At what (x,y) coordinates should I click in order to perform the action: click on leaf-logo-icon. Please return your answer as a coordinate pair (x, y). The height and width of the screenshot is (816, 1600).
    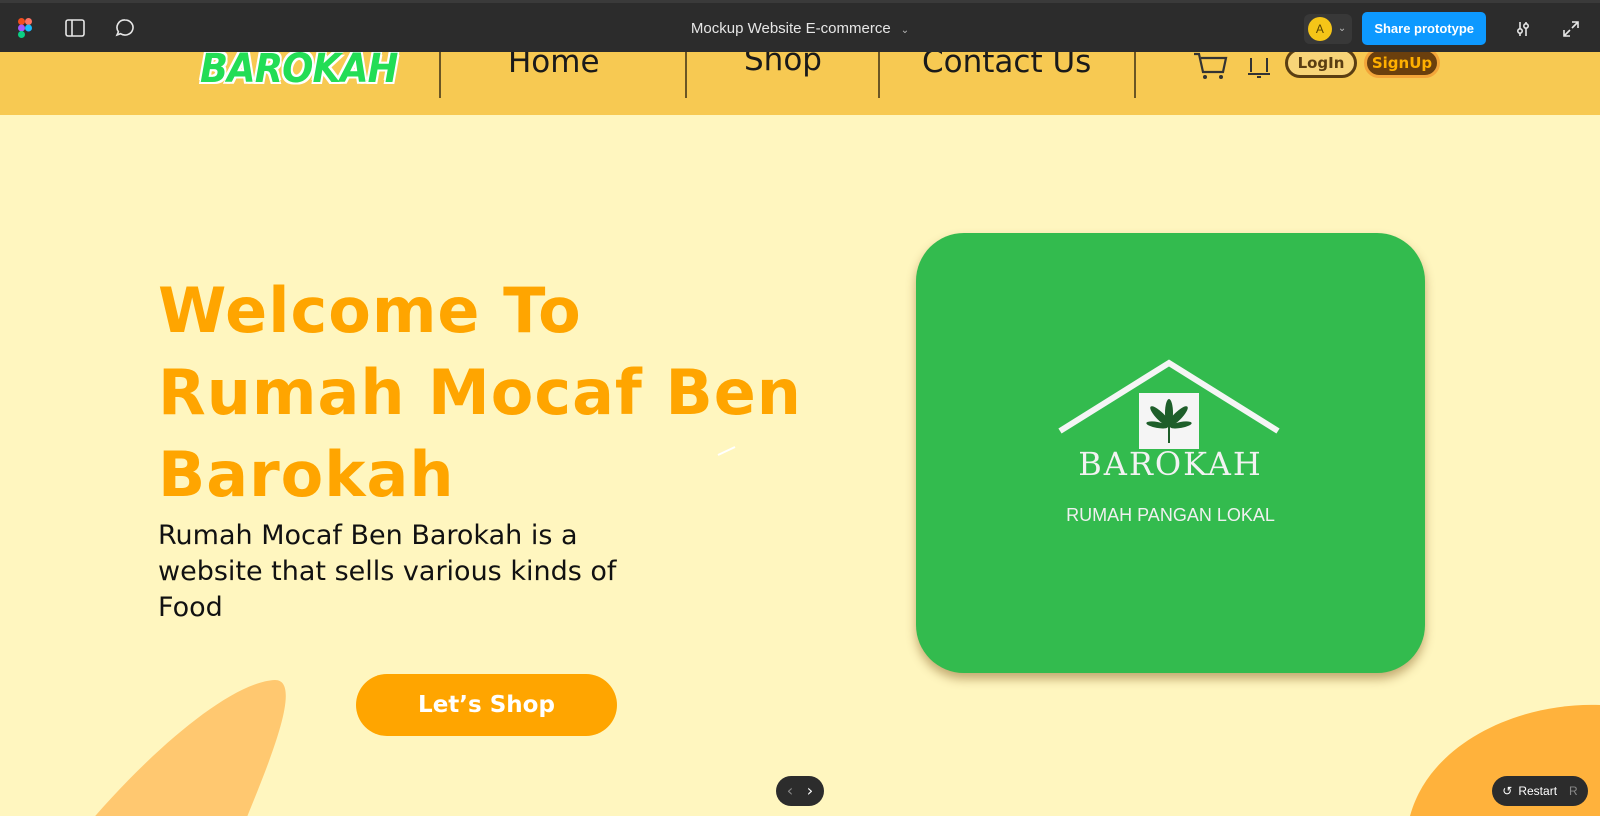
    Looking at the image, I should click on (1169, 421).